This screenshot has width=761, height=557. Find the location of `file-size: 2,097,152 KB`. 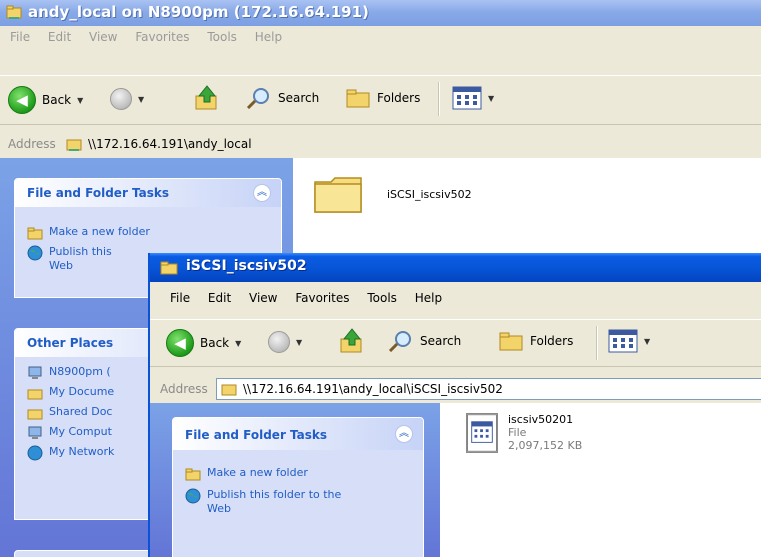

file-size: 2,097,152 KB is located at coordinates (545, 445).